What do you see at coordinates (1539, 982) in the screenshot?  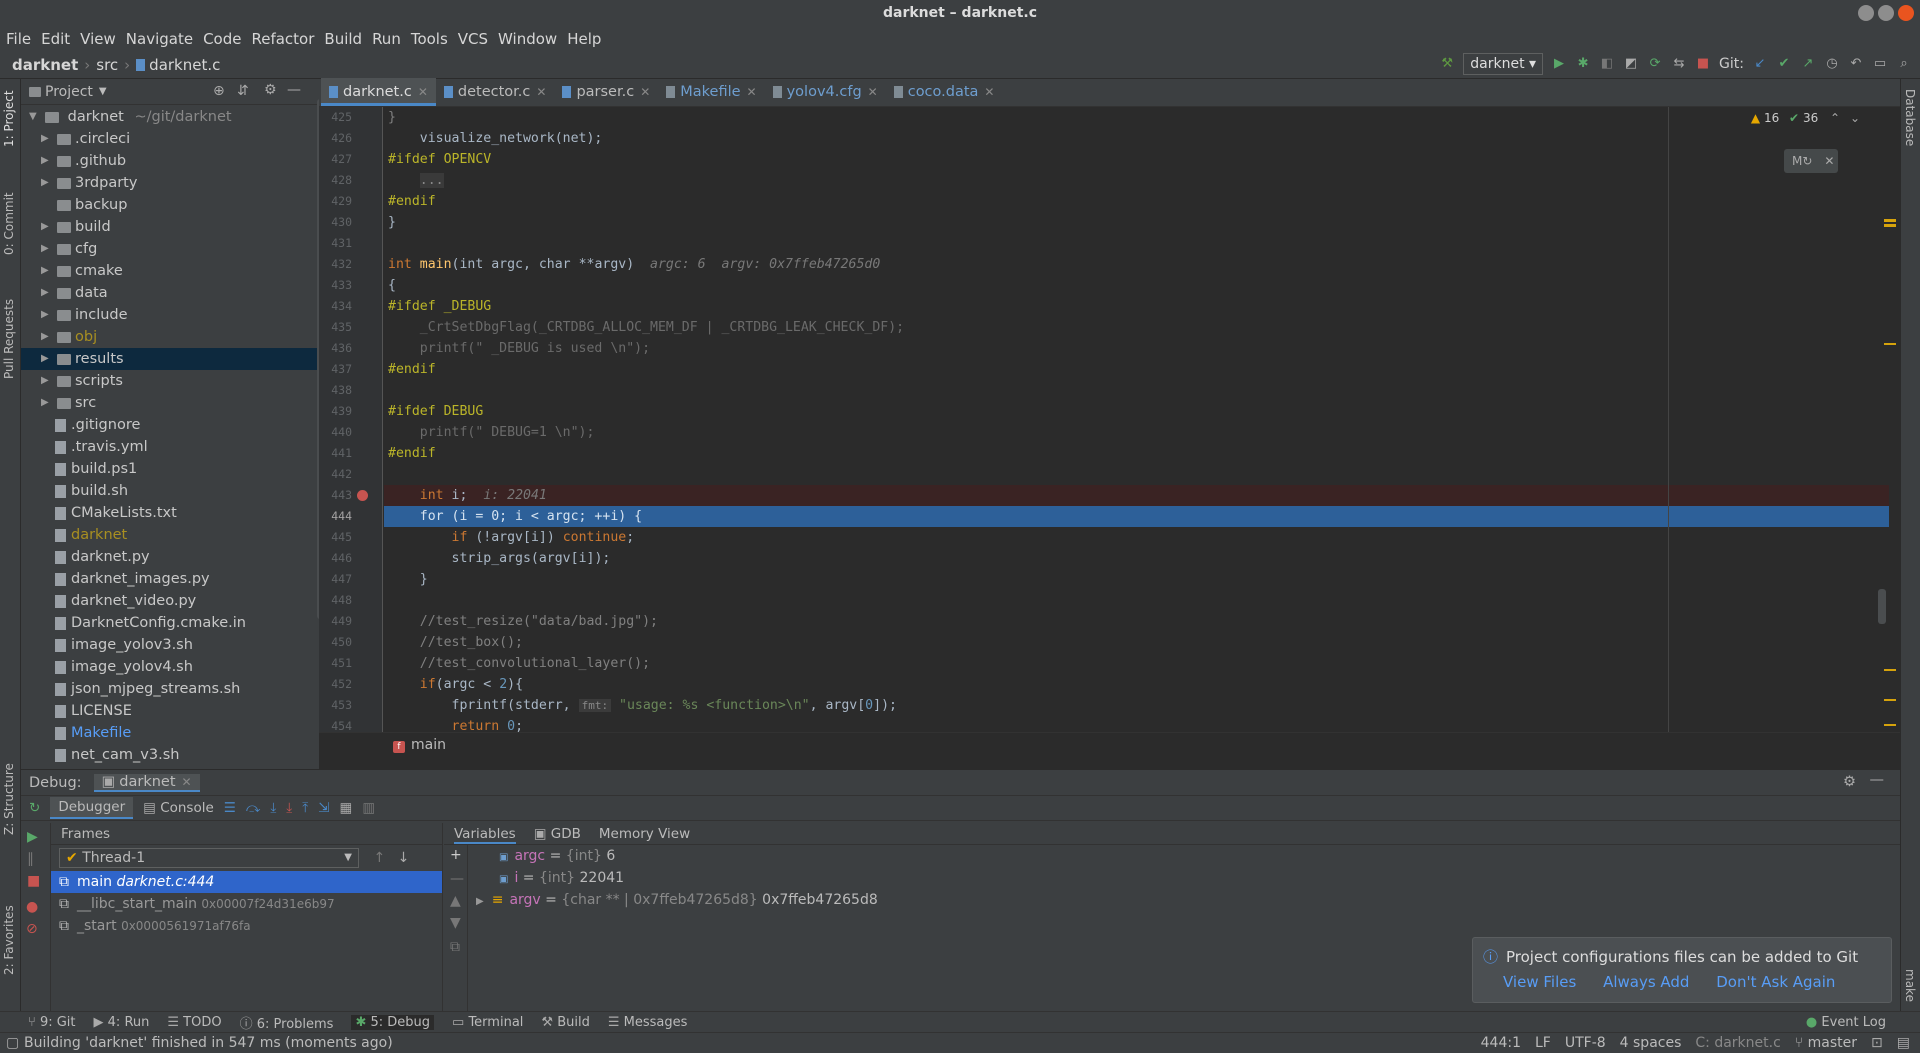 I see `view-files-link: View Files` at bounding box center [1539, 982].